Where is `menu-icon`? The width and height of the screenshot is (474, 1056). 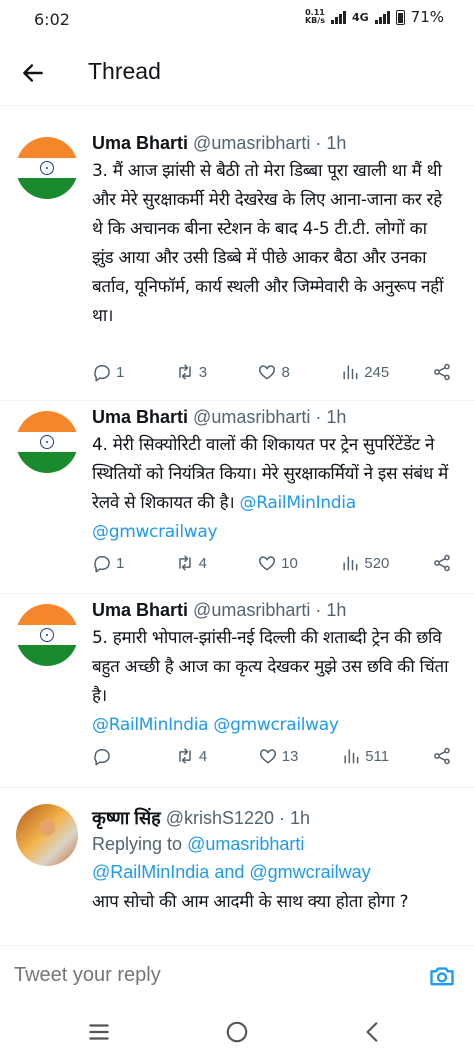
menu-icon is located at coordinates (99, 1032).